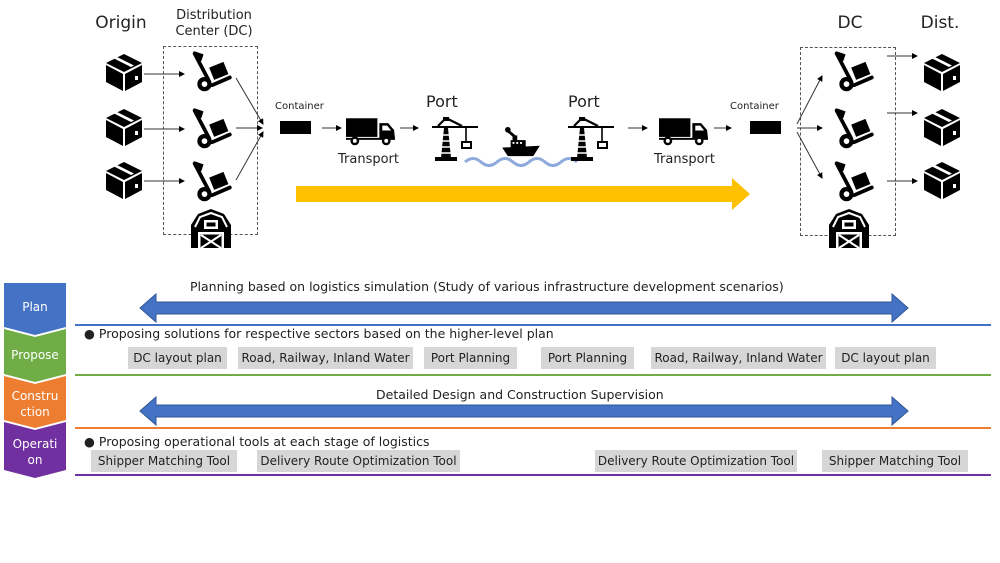 The height and width of the screenshot is (563, 1000). Describe the element at coordinates (533, 375) in the screenshot. I see `propose-divider` at that location.